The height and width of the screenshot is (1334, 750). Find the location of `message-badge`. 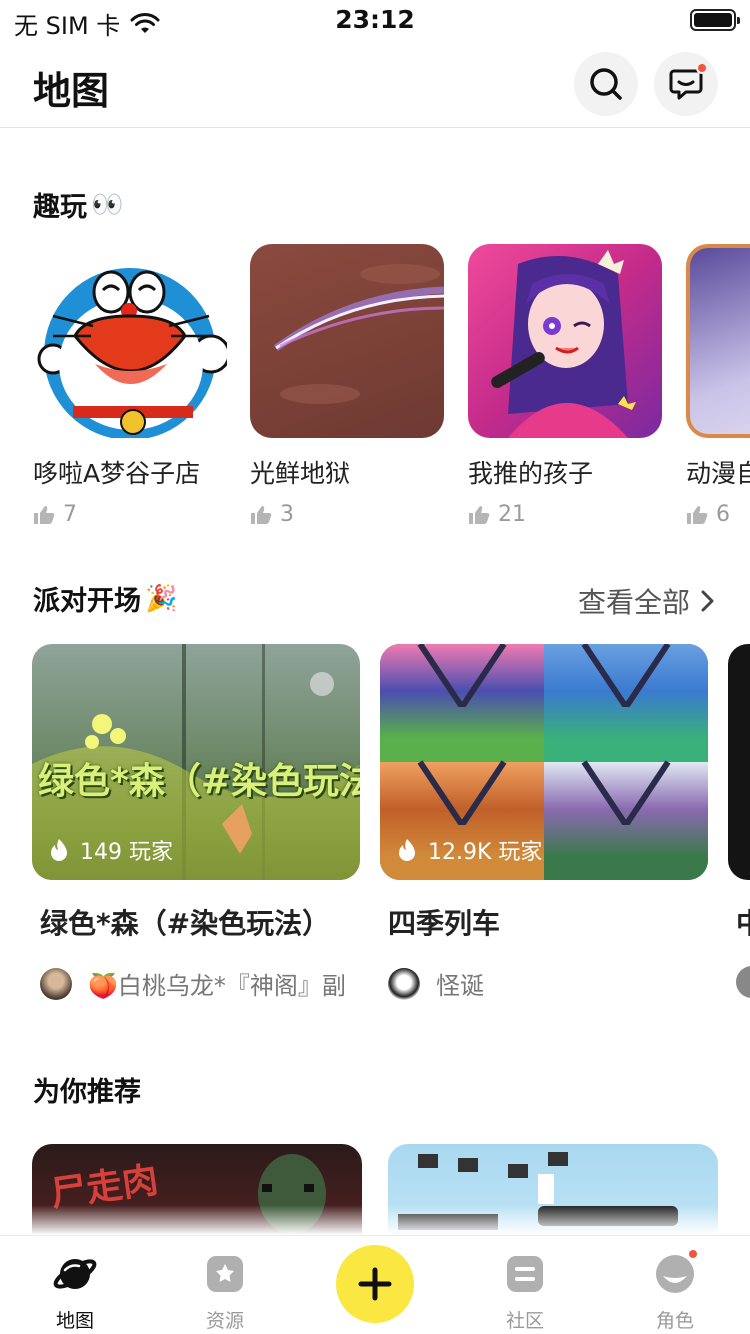

message-badge is located at coordinates (702, 68).